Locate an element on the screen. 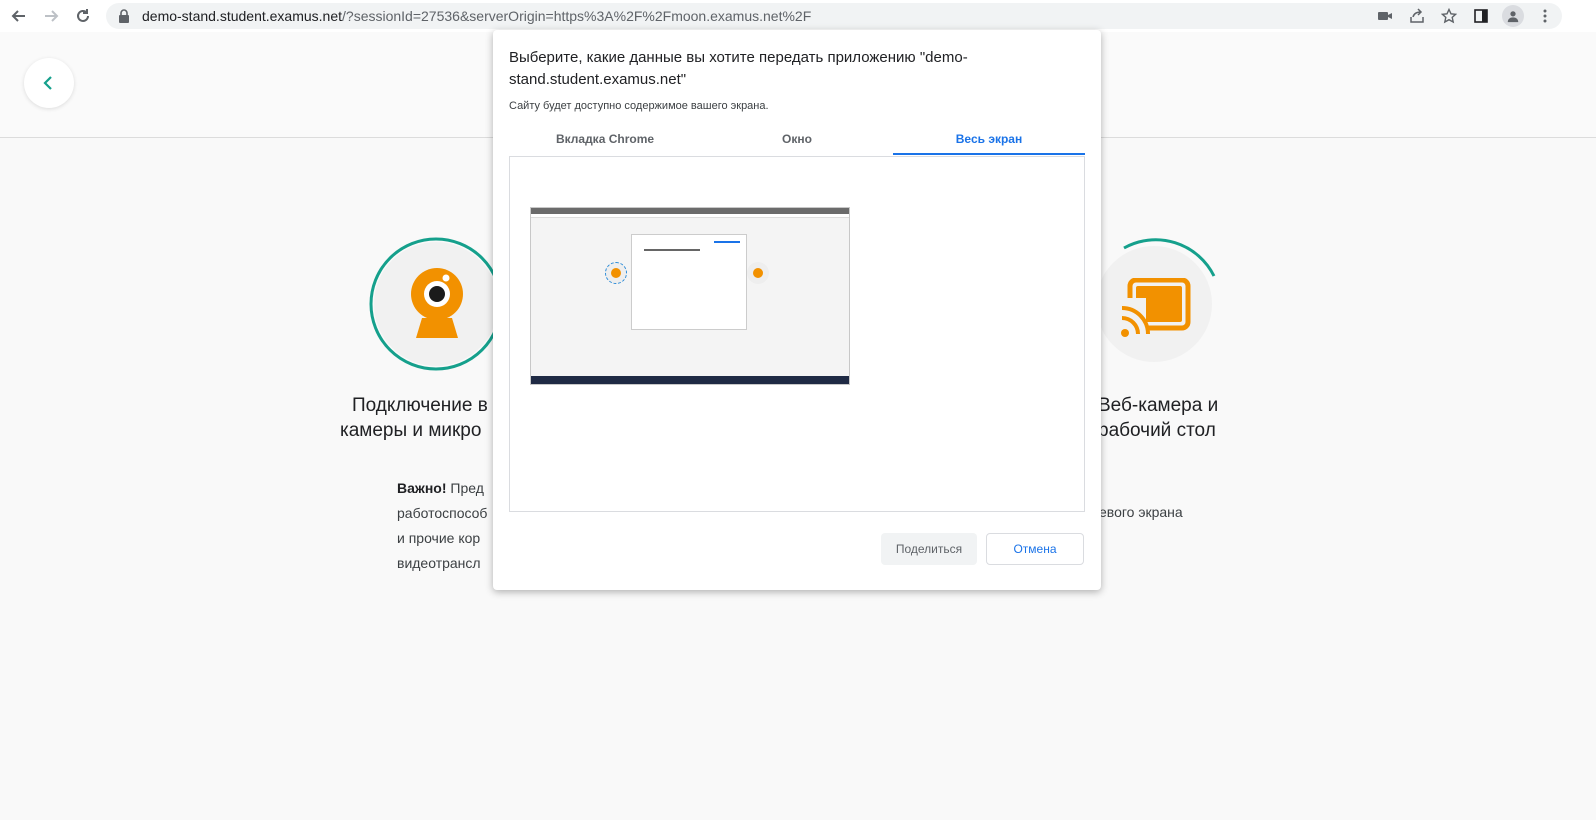  back-arrow-icon is located at coordinates (19, 16).